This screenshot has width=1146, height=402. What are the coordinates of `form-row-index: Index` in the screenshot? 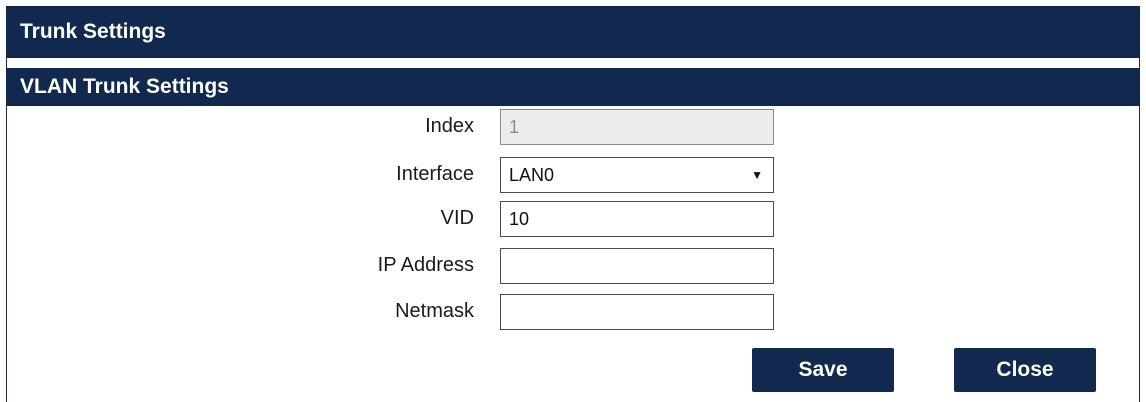 It's located at (573, 126).